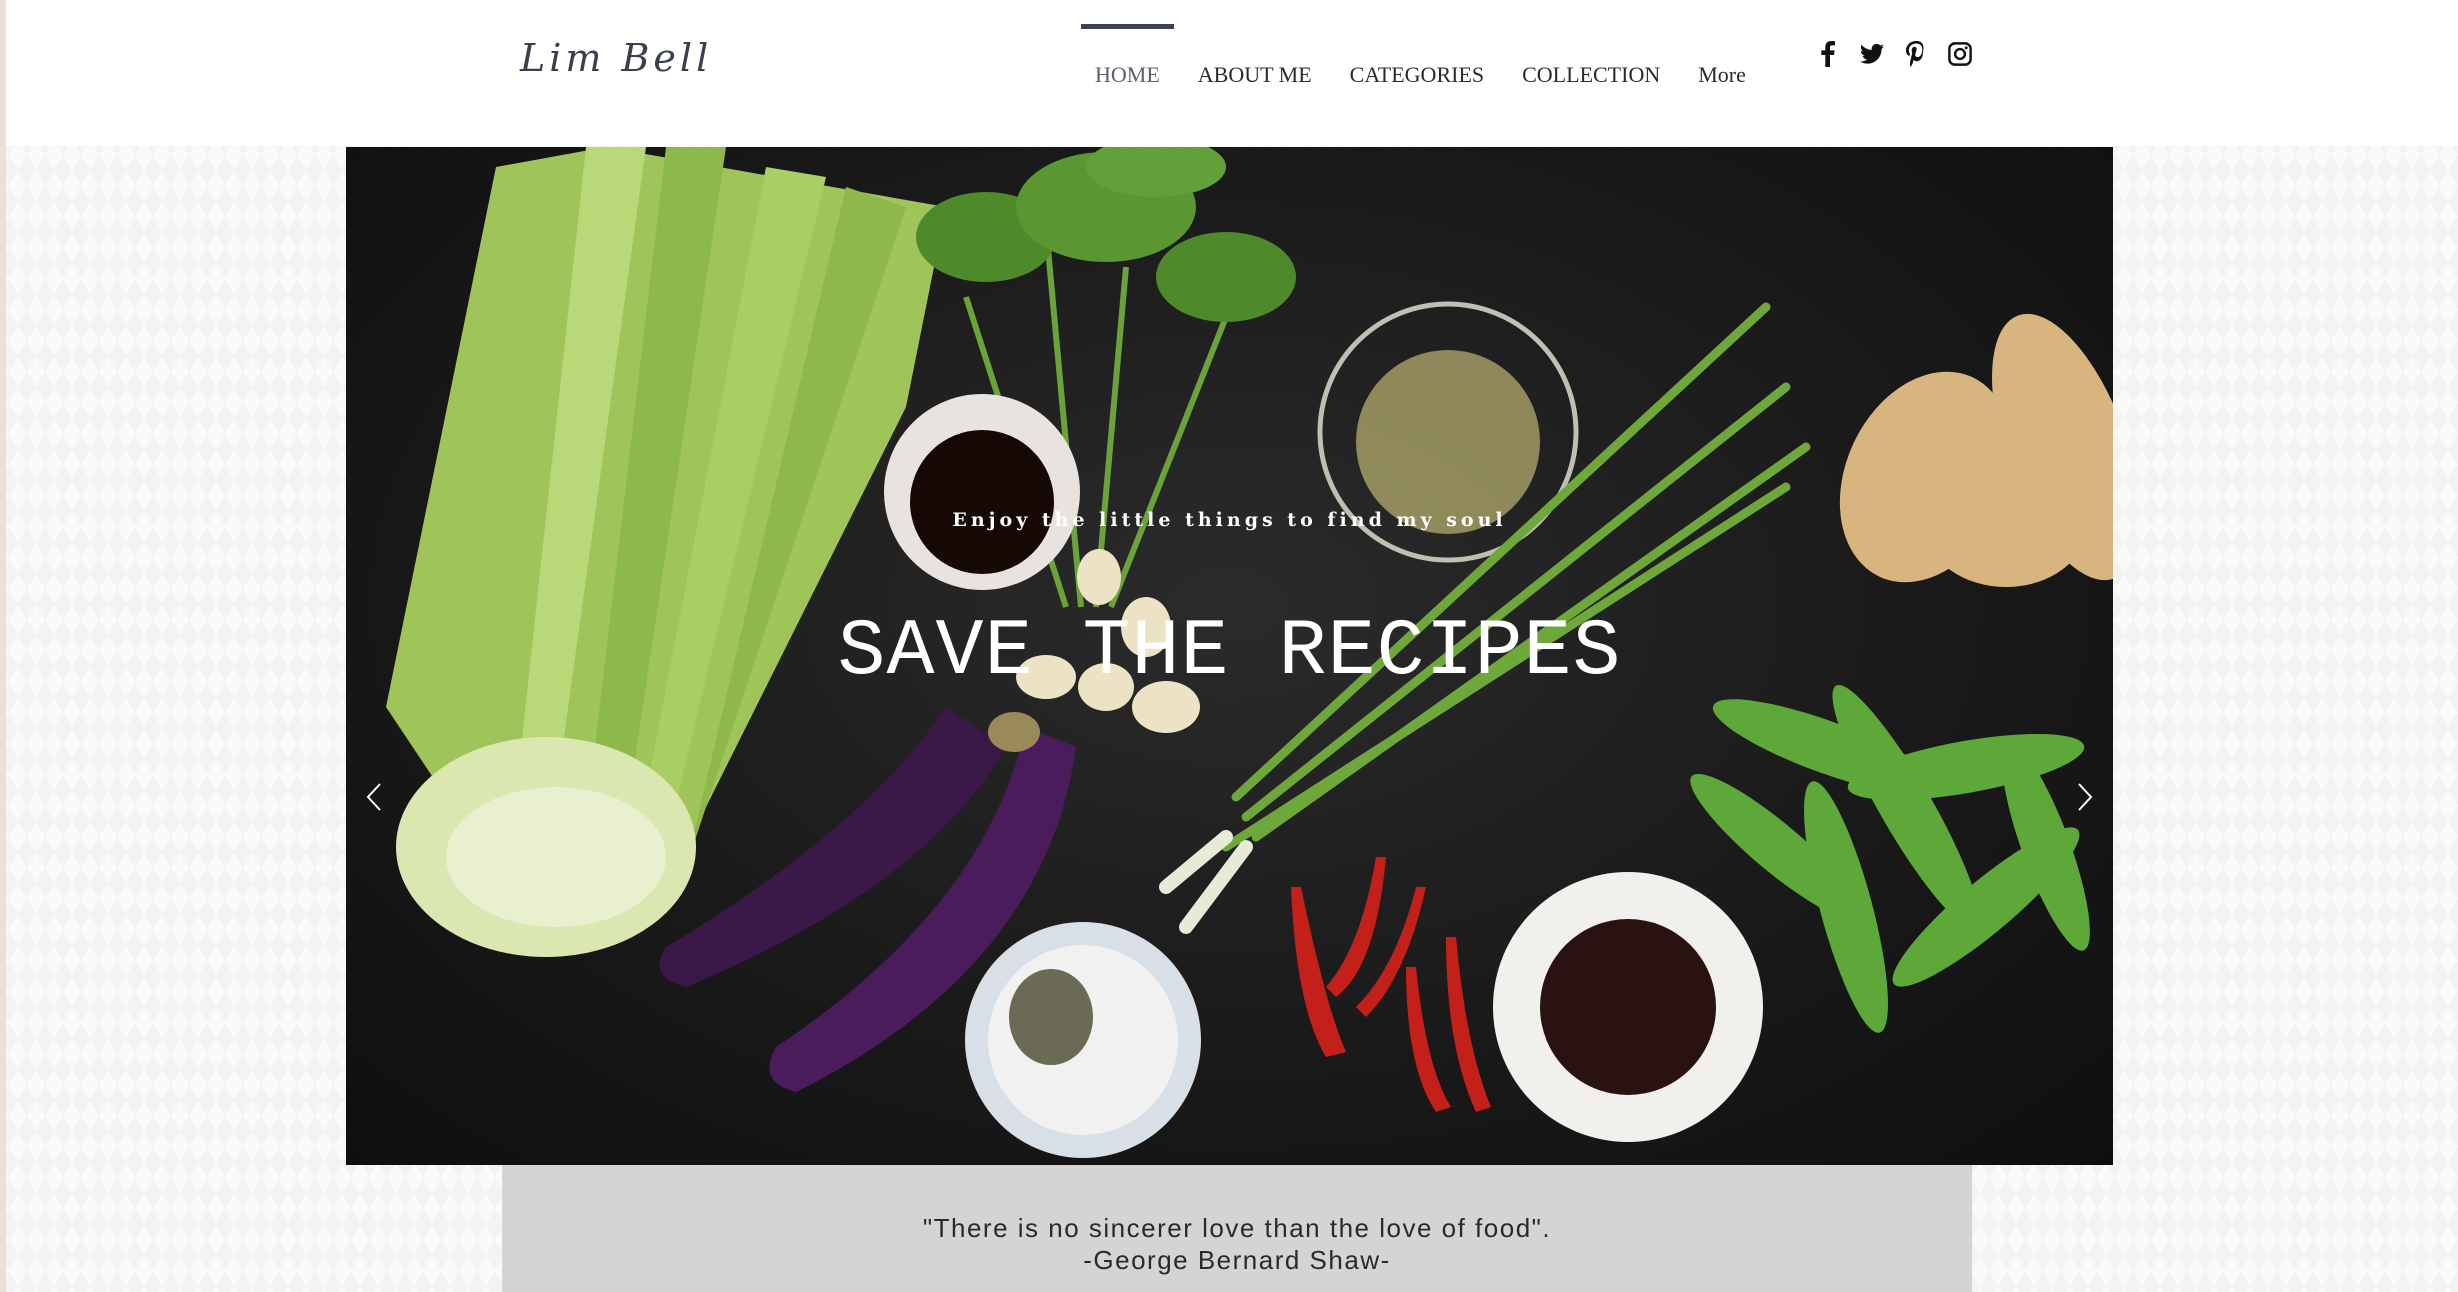  What do you see at coordinates (1828, 54) in the screenshot?
I see `facebook-icon` at bounding box center [1828, 54].